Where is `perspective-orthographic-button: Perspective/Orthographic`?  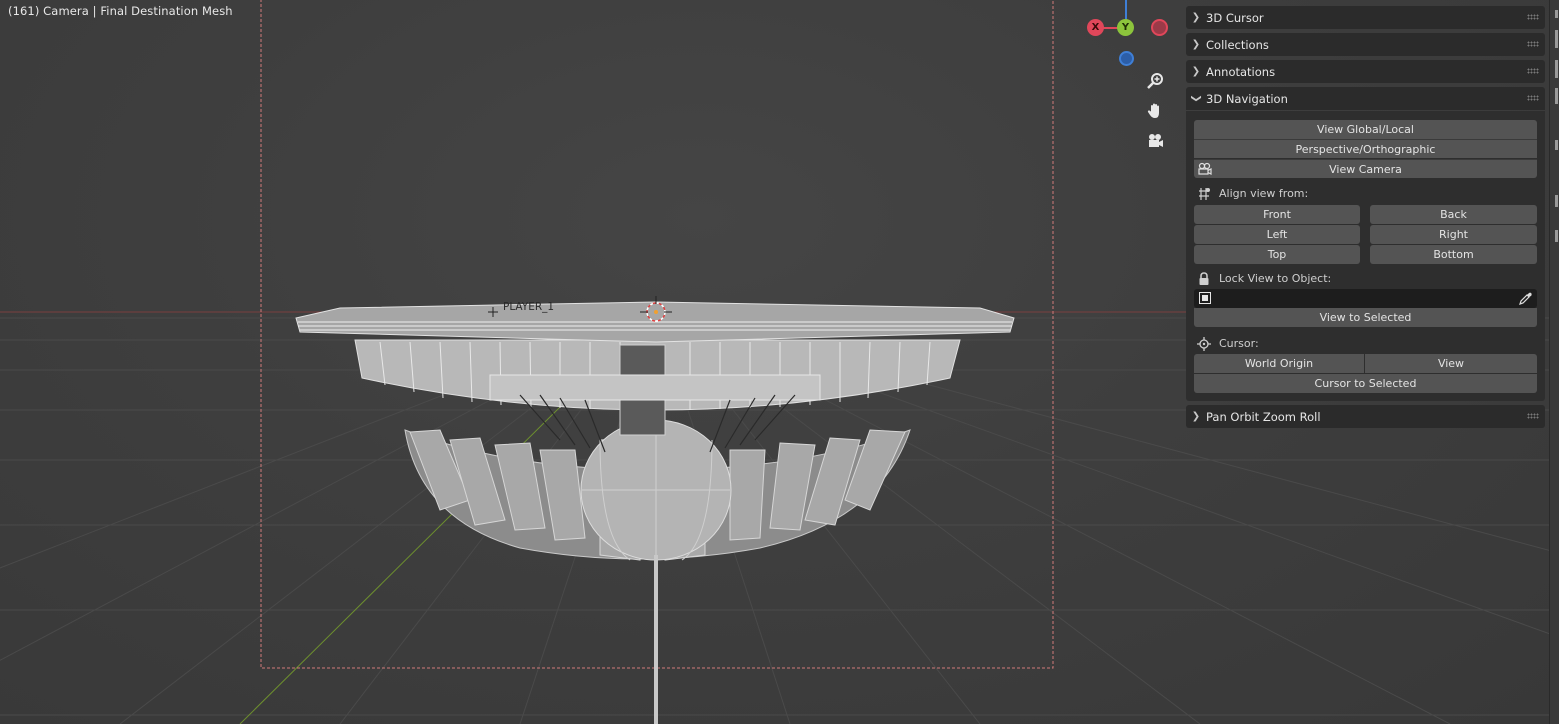
perspective-orthographic-button: Perspective/Orthographic is located at coordinates (1365, 148).